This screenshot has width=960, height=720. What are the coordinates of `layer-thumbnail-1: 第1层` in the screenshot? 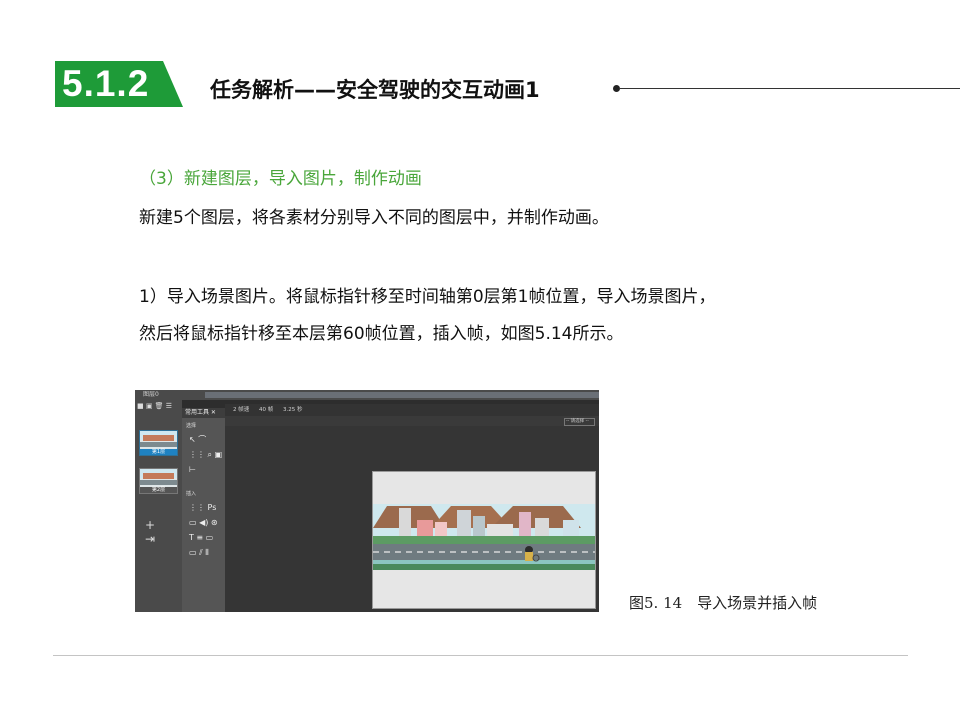 It's located at (158, 443).